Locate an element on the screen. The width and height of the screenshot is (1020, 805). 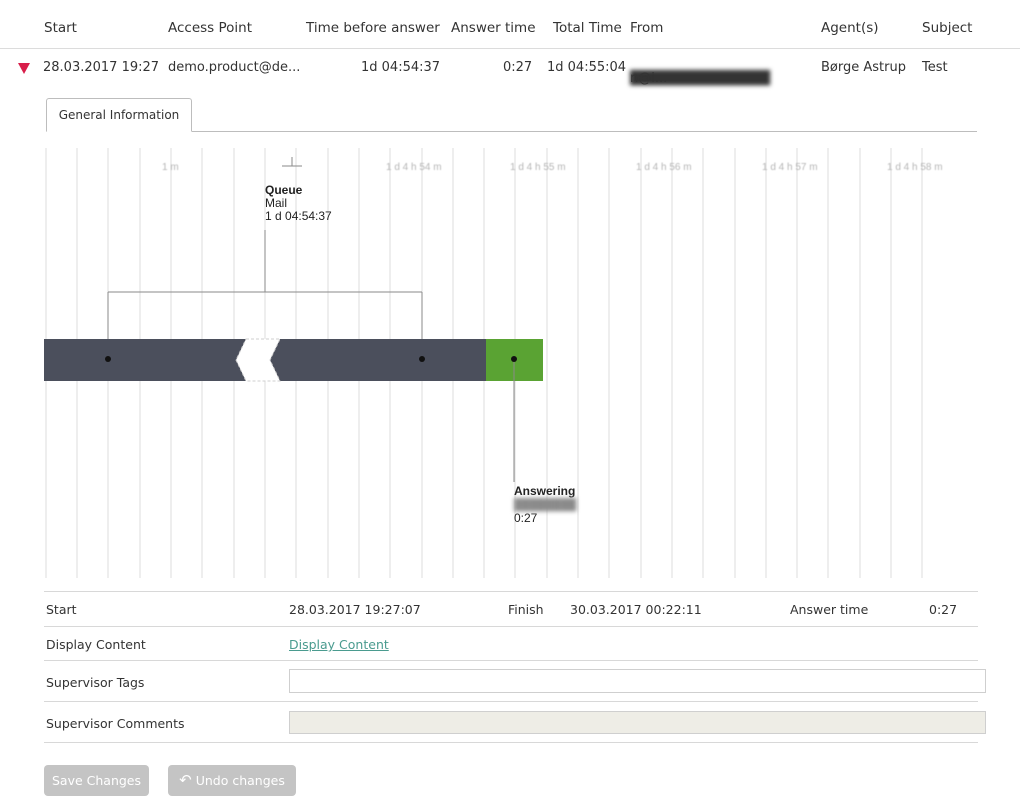
details-row-content: Display Content Display Content is located at coordinates (511, 643).